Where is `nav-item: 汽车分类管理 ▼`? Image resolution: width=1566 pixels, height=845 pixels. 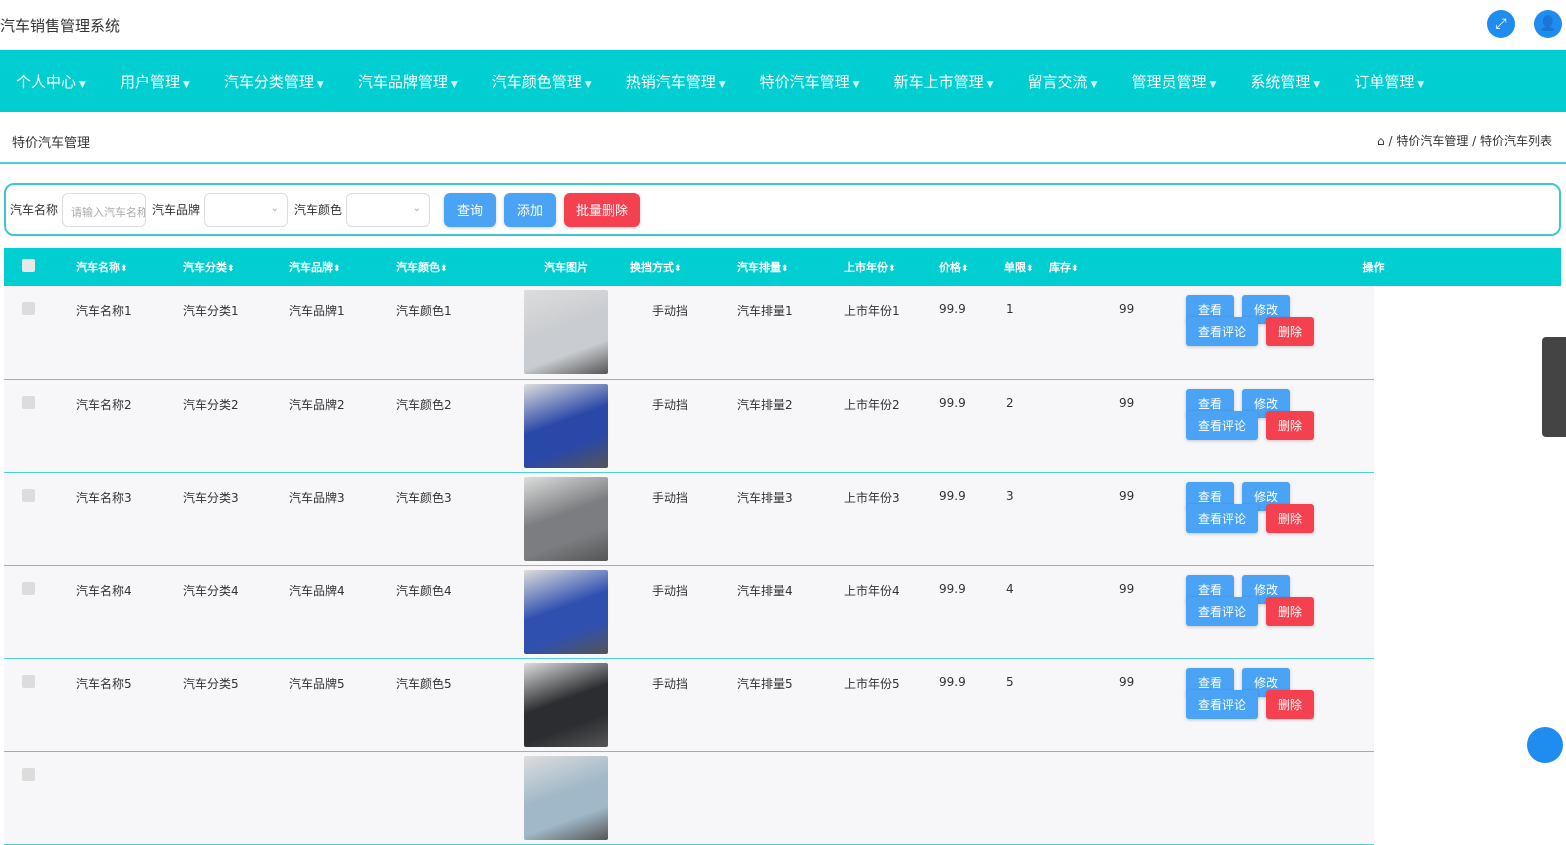
nav-item: 汽车分类管理 ▼ is located at coordinates (274, 81).